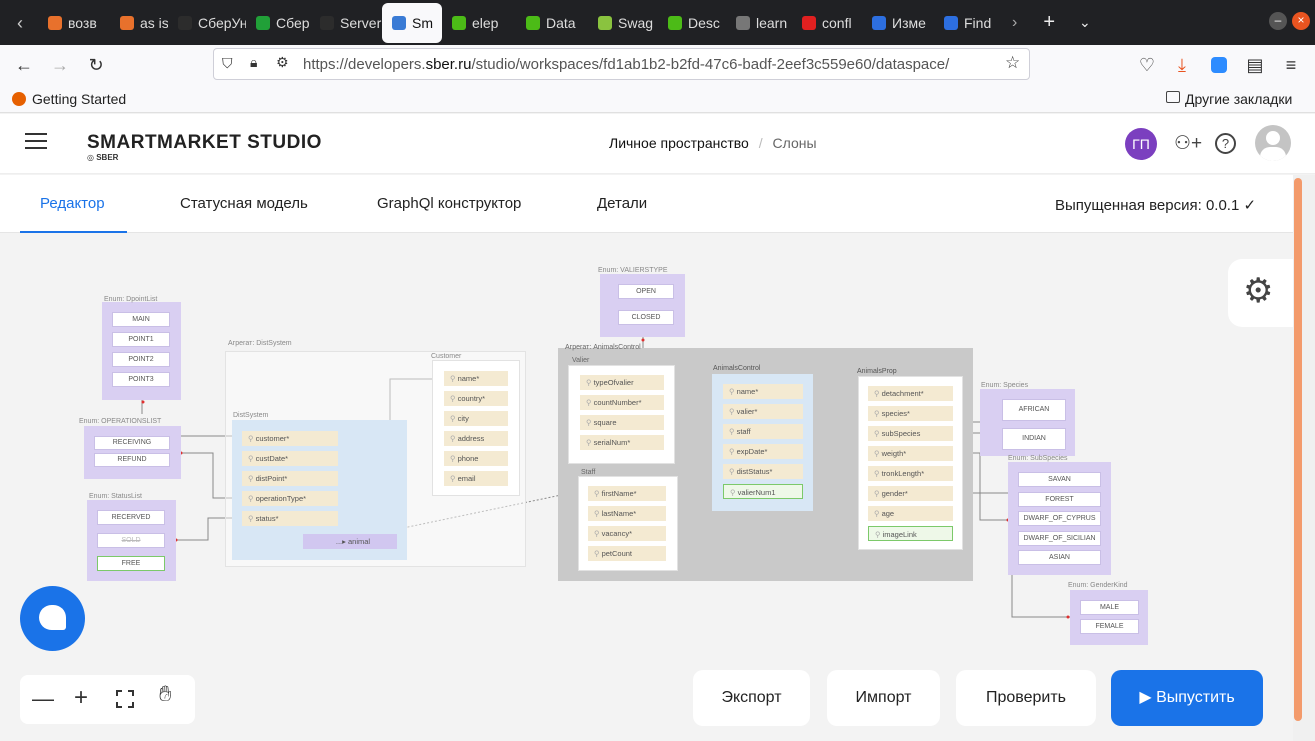 This screenshot has width=1315, height=741. What do you see at coordinates (1273, 143) in the screenshot?
I see `profile-avatar` at bounding box center [1273, 143].